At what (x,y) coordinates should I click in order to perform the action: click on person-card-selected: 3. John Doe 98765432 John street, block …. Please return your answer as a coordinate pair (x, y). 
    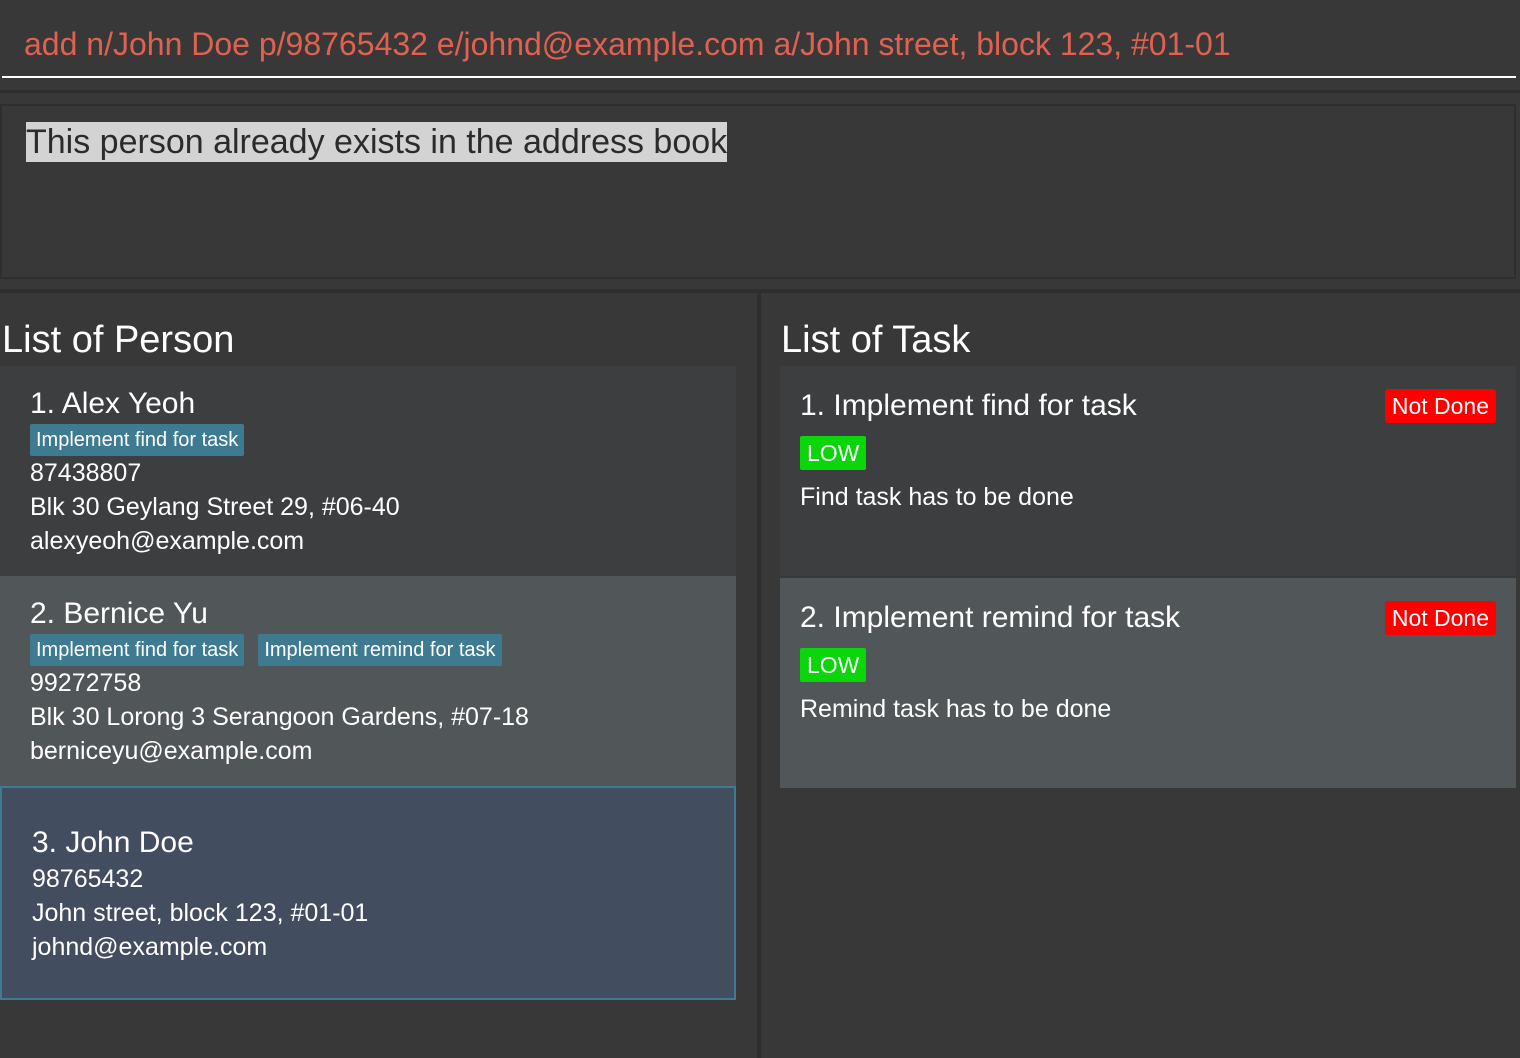
    Looking at the image, I should click on (368, 893).